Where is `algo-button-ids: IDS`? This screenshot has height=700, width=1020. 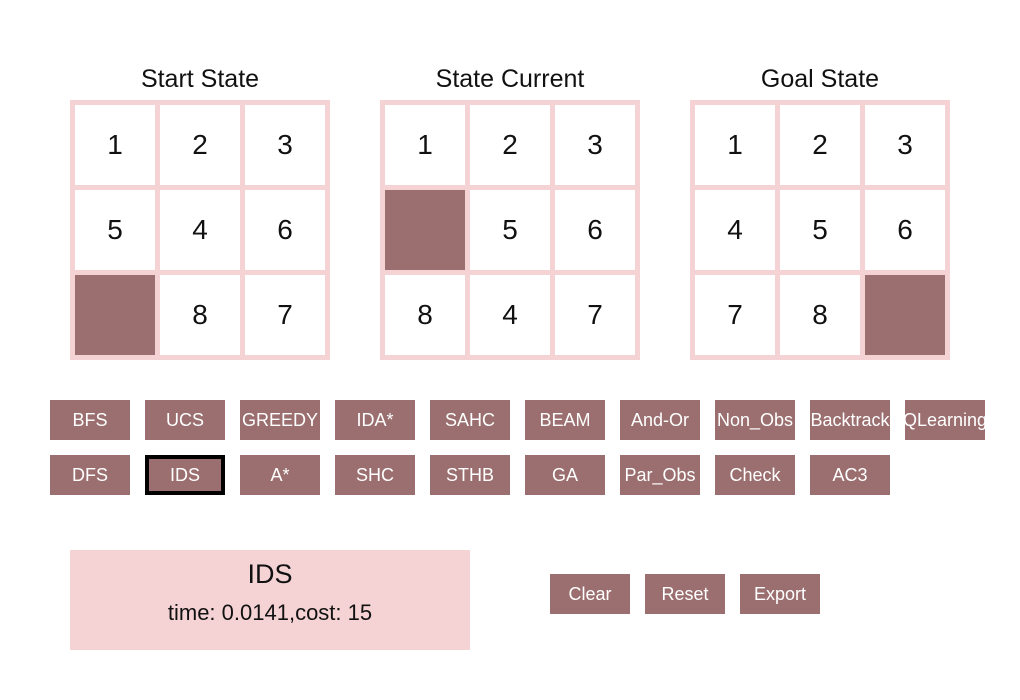
algo-button-ids: IDS is located at coordinates (185, 475).